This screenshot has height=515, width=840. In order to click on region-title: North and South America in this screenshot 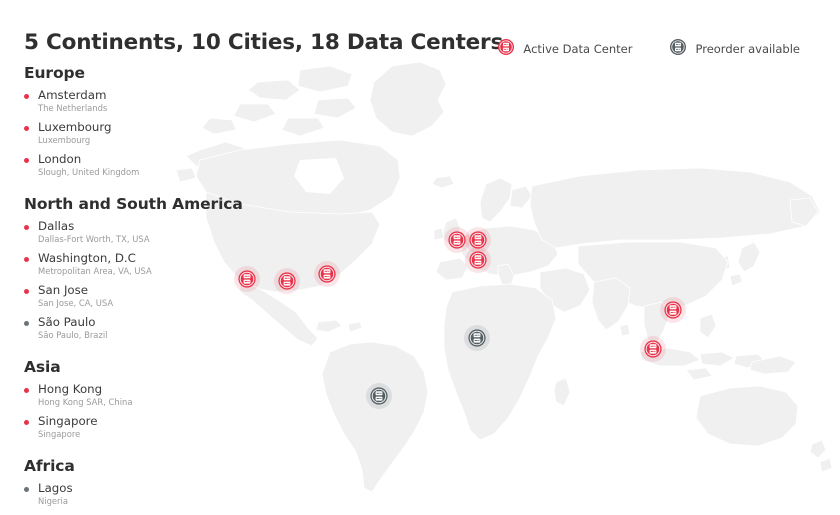, I will do `click(133, 204)`.